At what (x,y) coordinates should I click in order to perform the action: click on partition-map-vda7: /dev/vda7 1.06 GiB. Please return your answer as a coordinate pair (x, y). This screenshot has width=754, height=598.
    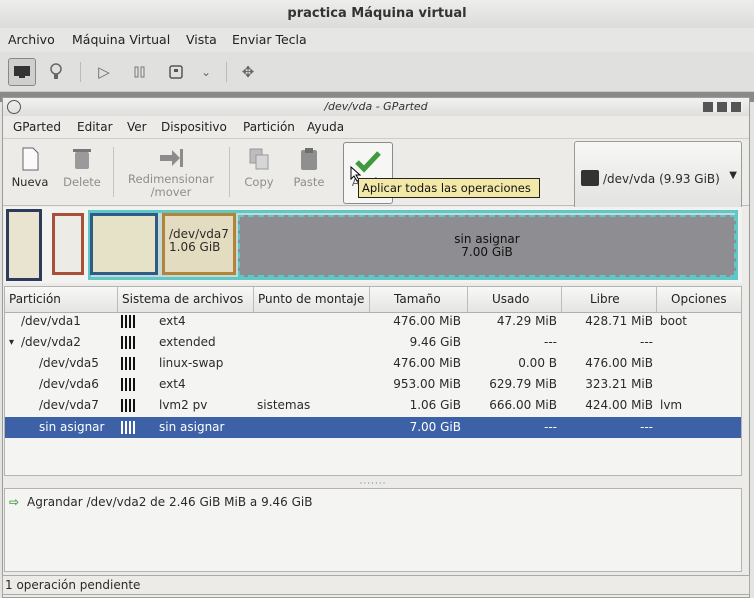
    Looking at the image, I should click on (199, 244).